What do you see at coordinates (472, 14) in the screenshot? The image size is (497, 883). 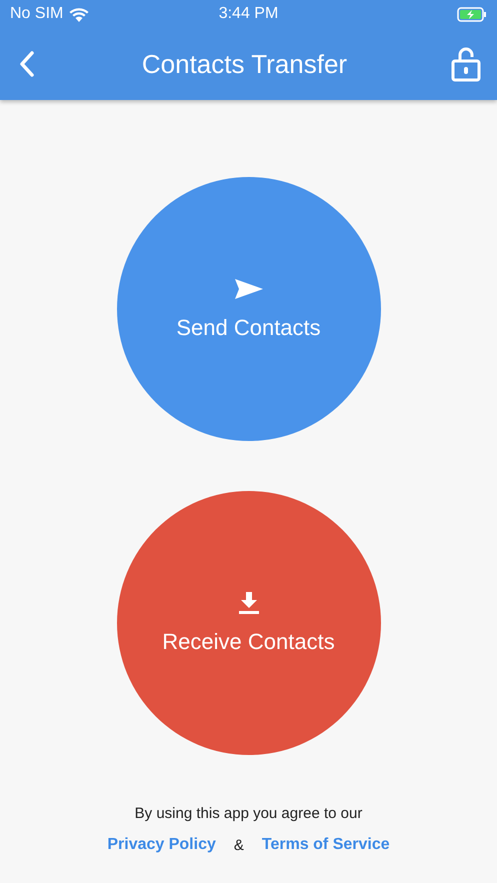 I see `battery-icon` at bounding box center [472, 14].